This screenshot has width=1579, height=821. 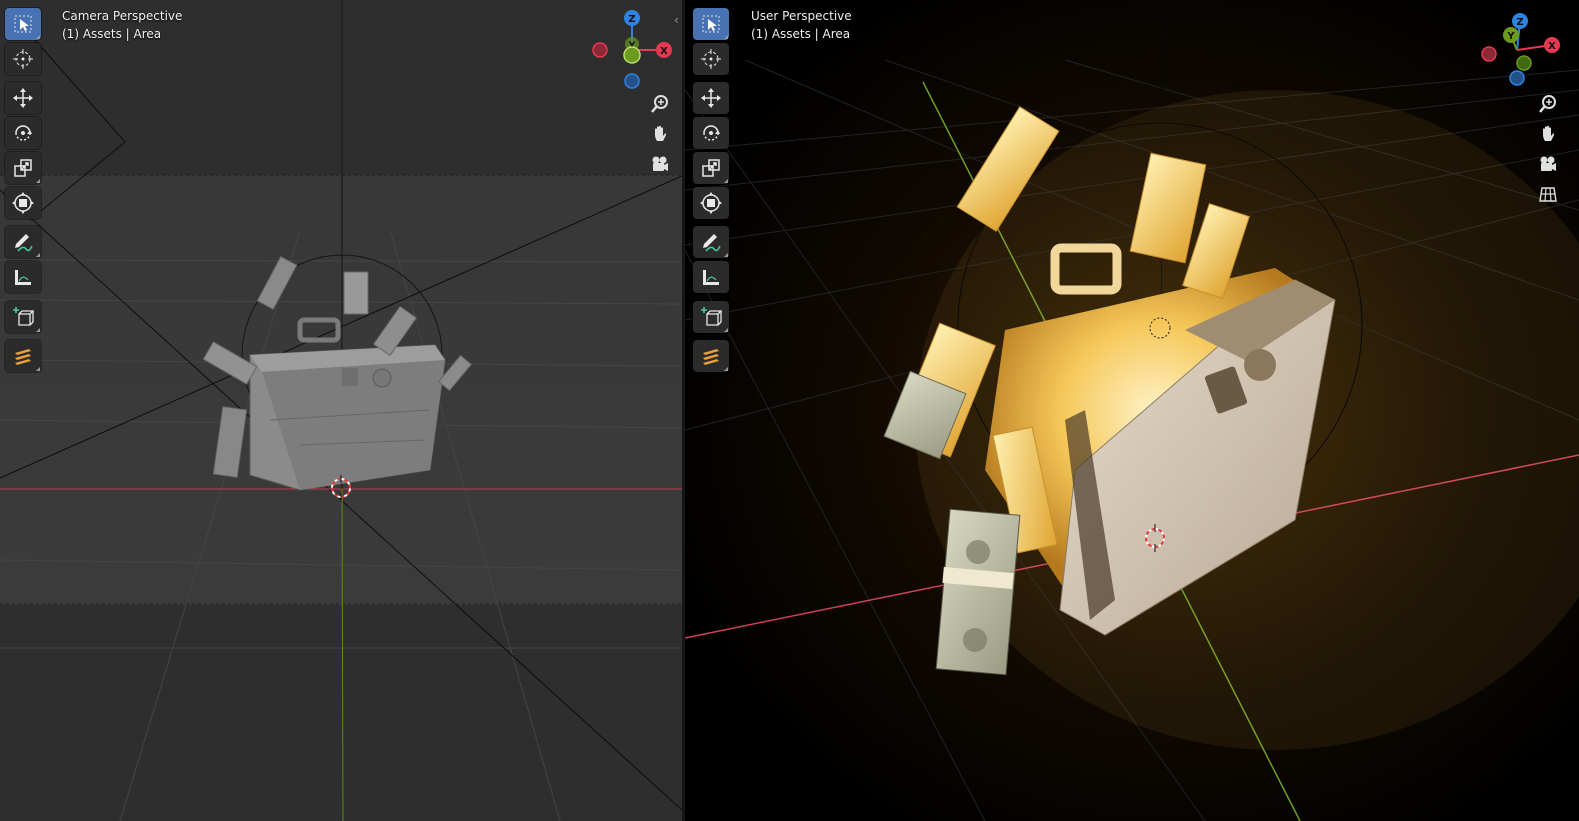 I want to click on ortho-grid-icon, so click(x=1548, y=194).